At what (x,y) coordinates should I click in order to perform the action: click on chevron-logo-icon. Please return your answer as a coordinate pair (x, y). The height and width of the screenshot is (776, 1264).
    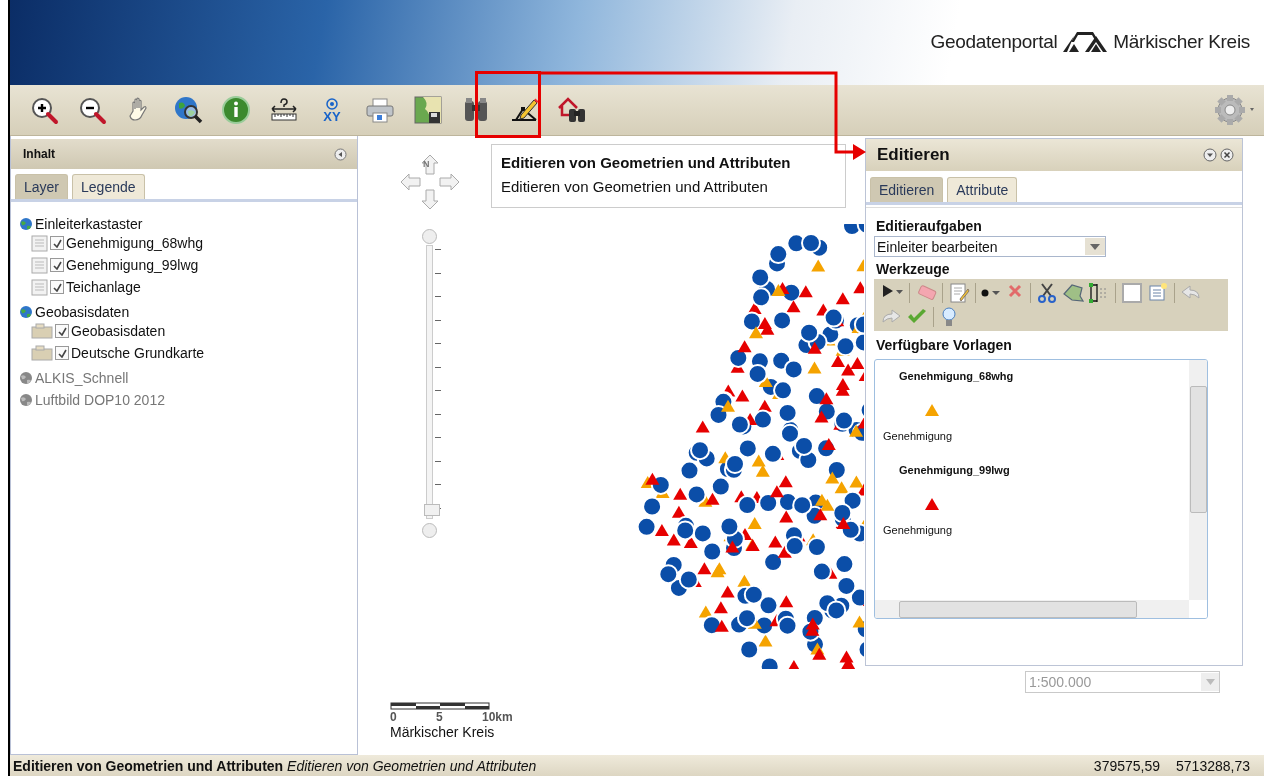
    Looking at the image, I should click on (1085, 41).